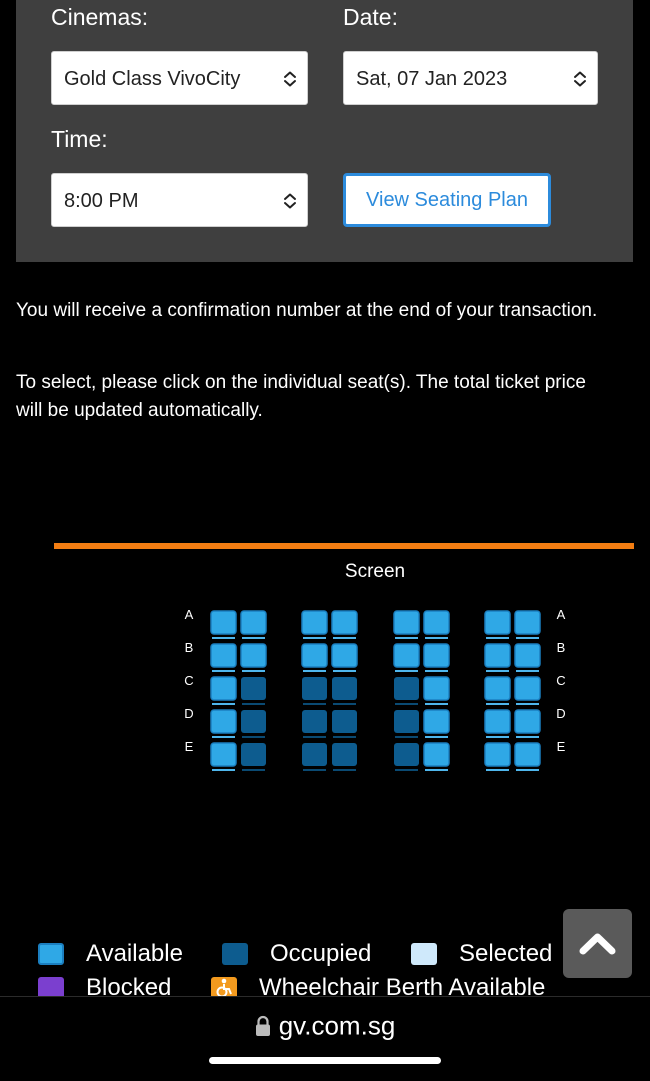  What do you see at coordinates (344, 691) in the screenshot?
I see `seat-C4` at bounding box center [344, 691].